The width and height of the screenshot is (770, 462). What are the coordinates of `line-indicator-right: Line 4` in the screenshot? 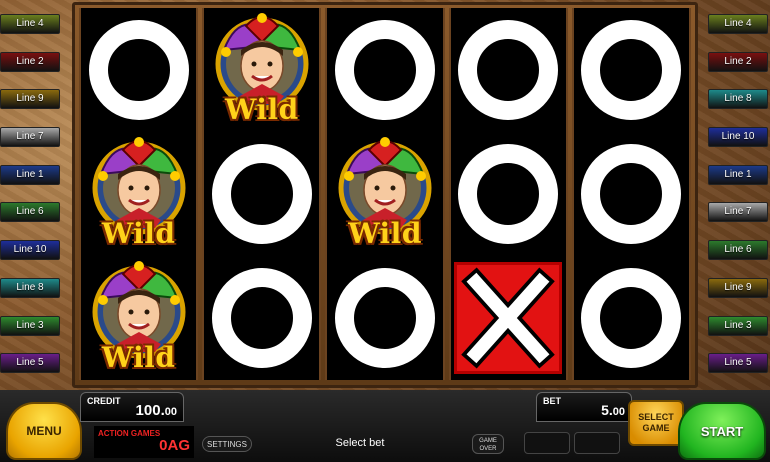 It's located at (738, 24).